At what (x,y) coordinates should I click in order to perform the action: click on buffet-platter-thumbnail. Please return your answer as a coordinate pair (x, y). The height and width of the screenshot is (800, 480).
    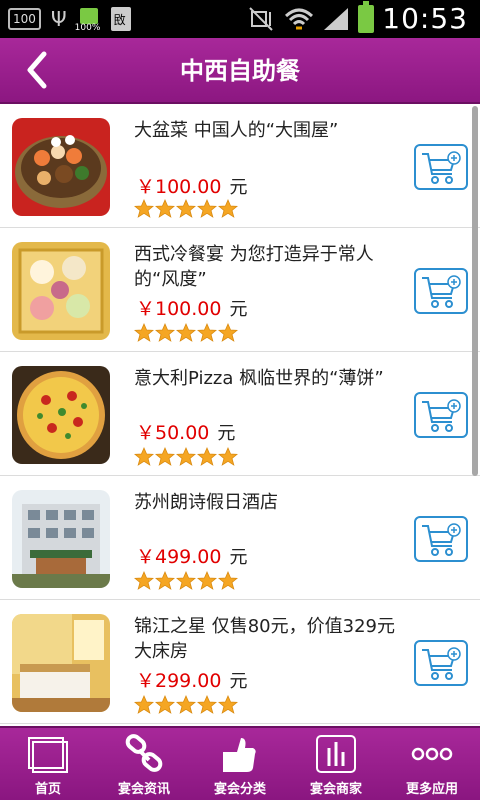
    Looking at the image, I should click on (61, 291).